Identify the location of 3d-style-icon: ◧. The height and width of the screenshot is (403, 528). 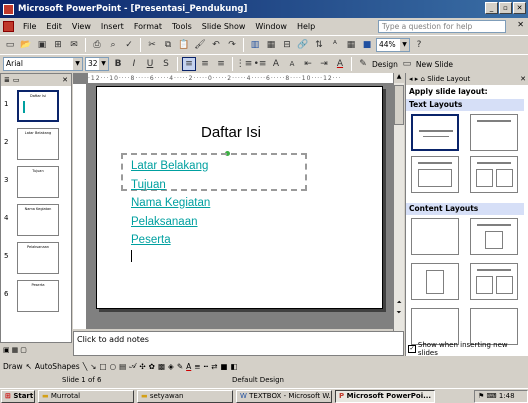
(233, 366).